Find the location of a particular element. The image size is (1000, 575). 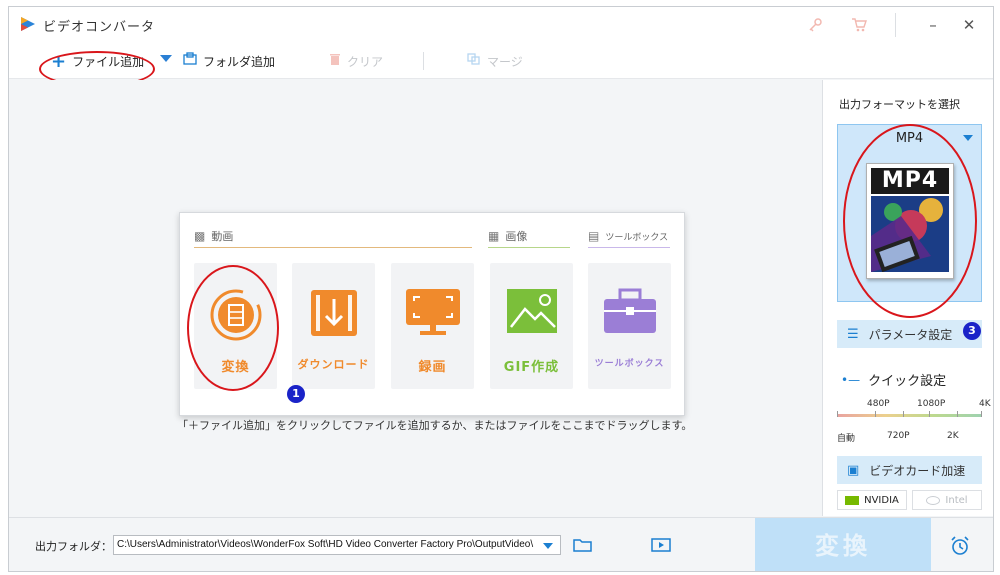

gif-maker-icon is located at coordinates (531, 311).